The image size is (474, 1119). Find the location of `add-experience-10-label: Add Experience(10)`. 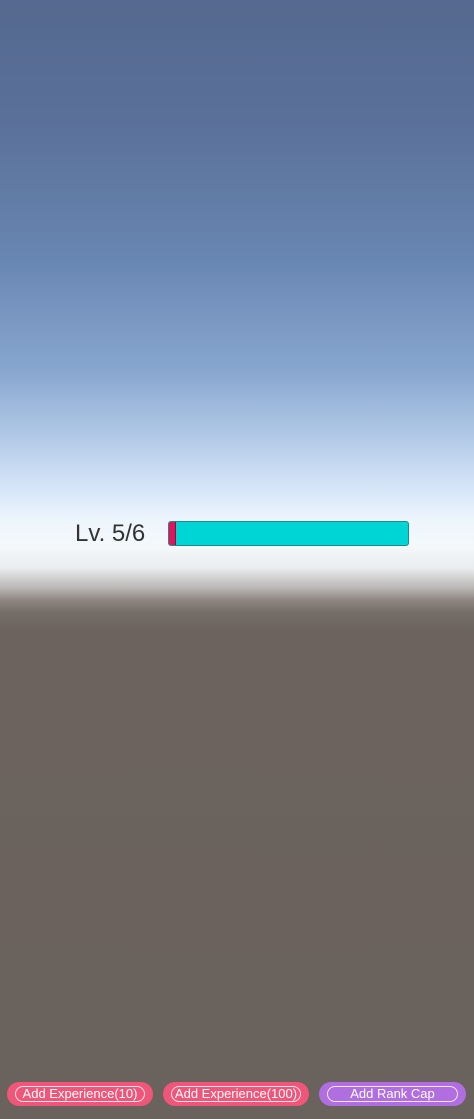

add-experience-10-label: Add Experience(10) is located at coordinates (80, 1093).